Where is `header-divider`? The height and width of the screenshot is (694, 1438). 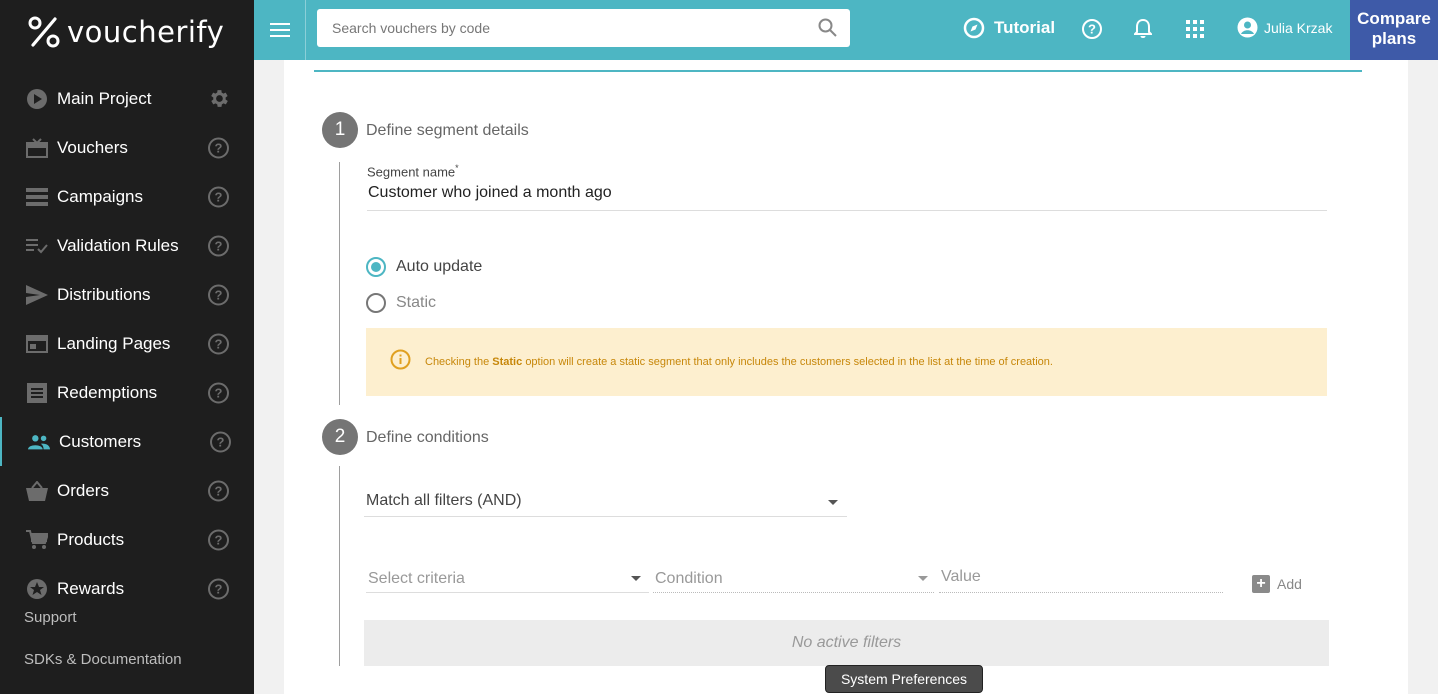
header-divider is located at coordinates (838, 71).